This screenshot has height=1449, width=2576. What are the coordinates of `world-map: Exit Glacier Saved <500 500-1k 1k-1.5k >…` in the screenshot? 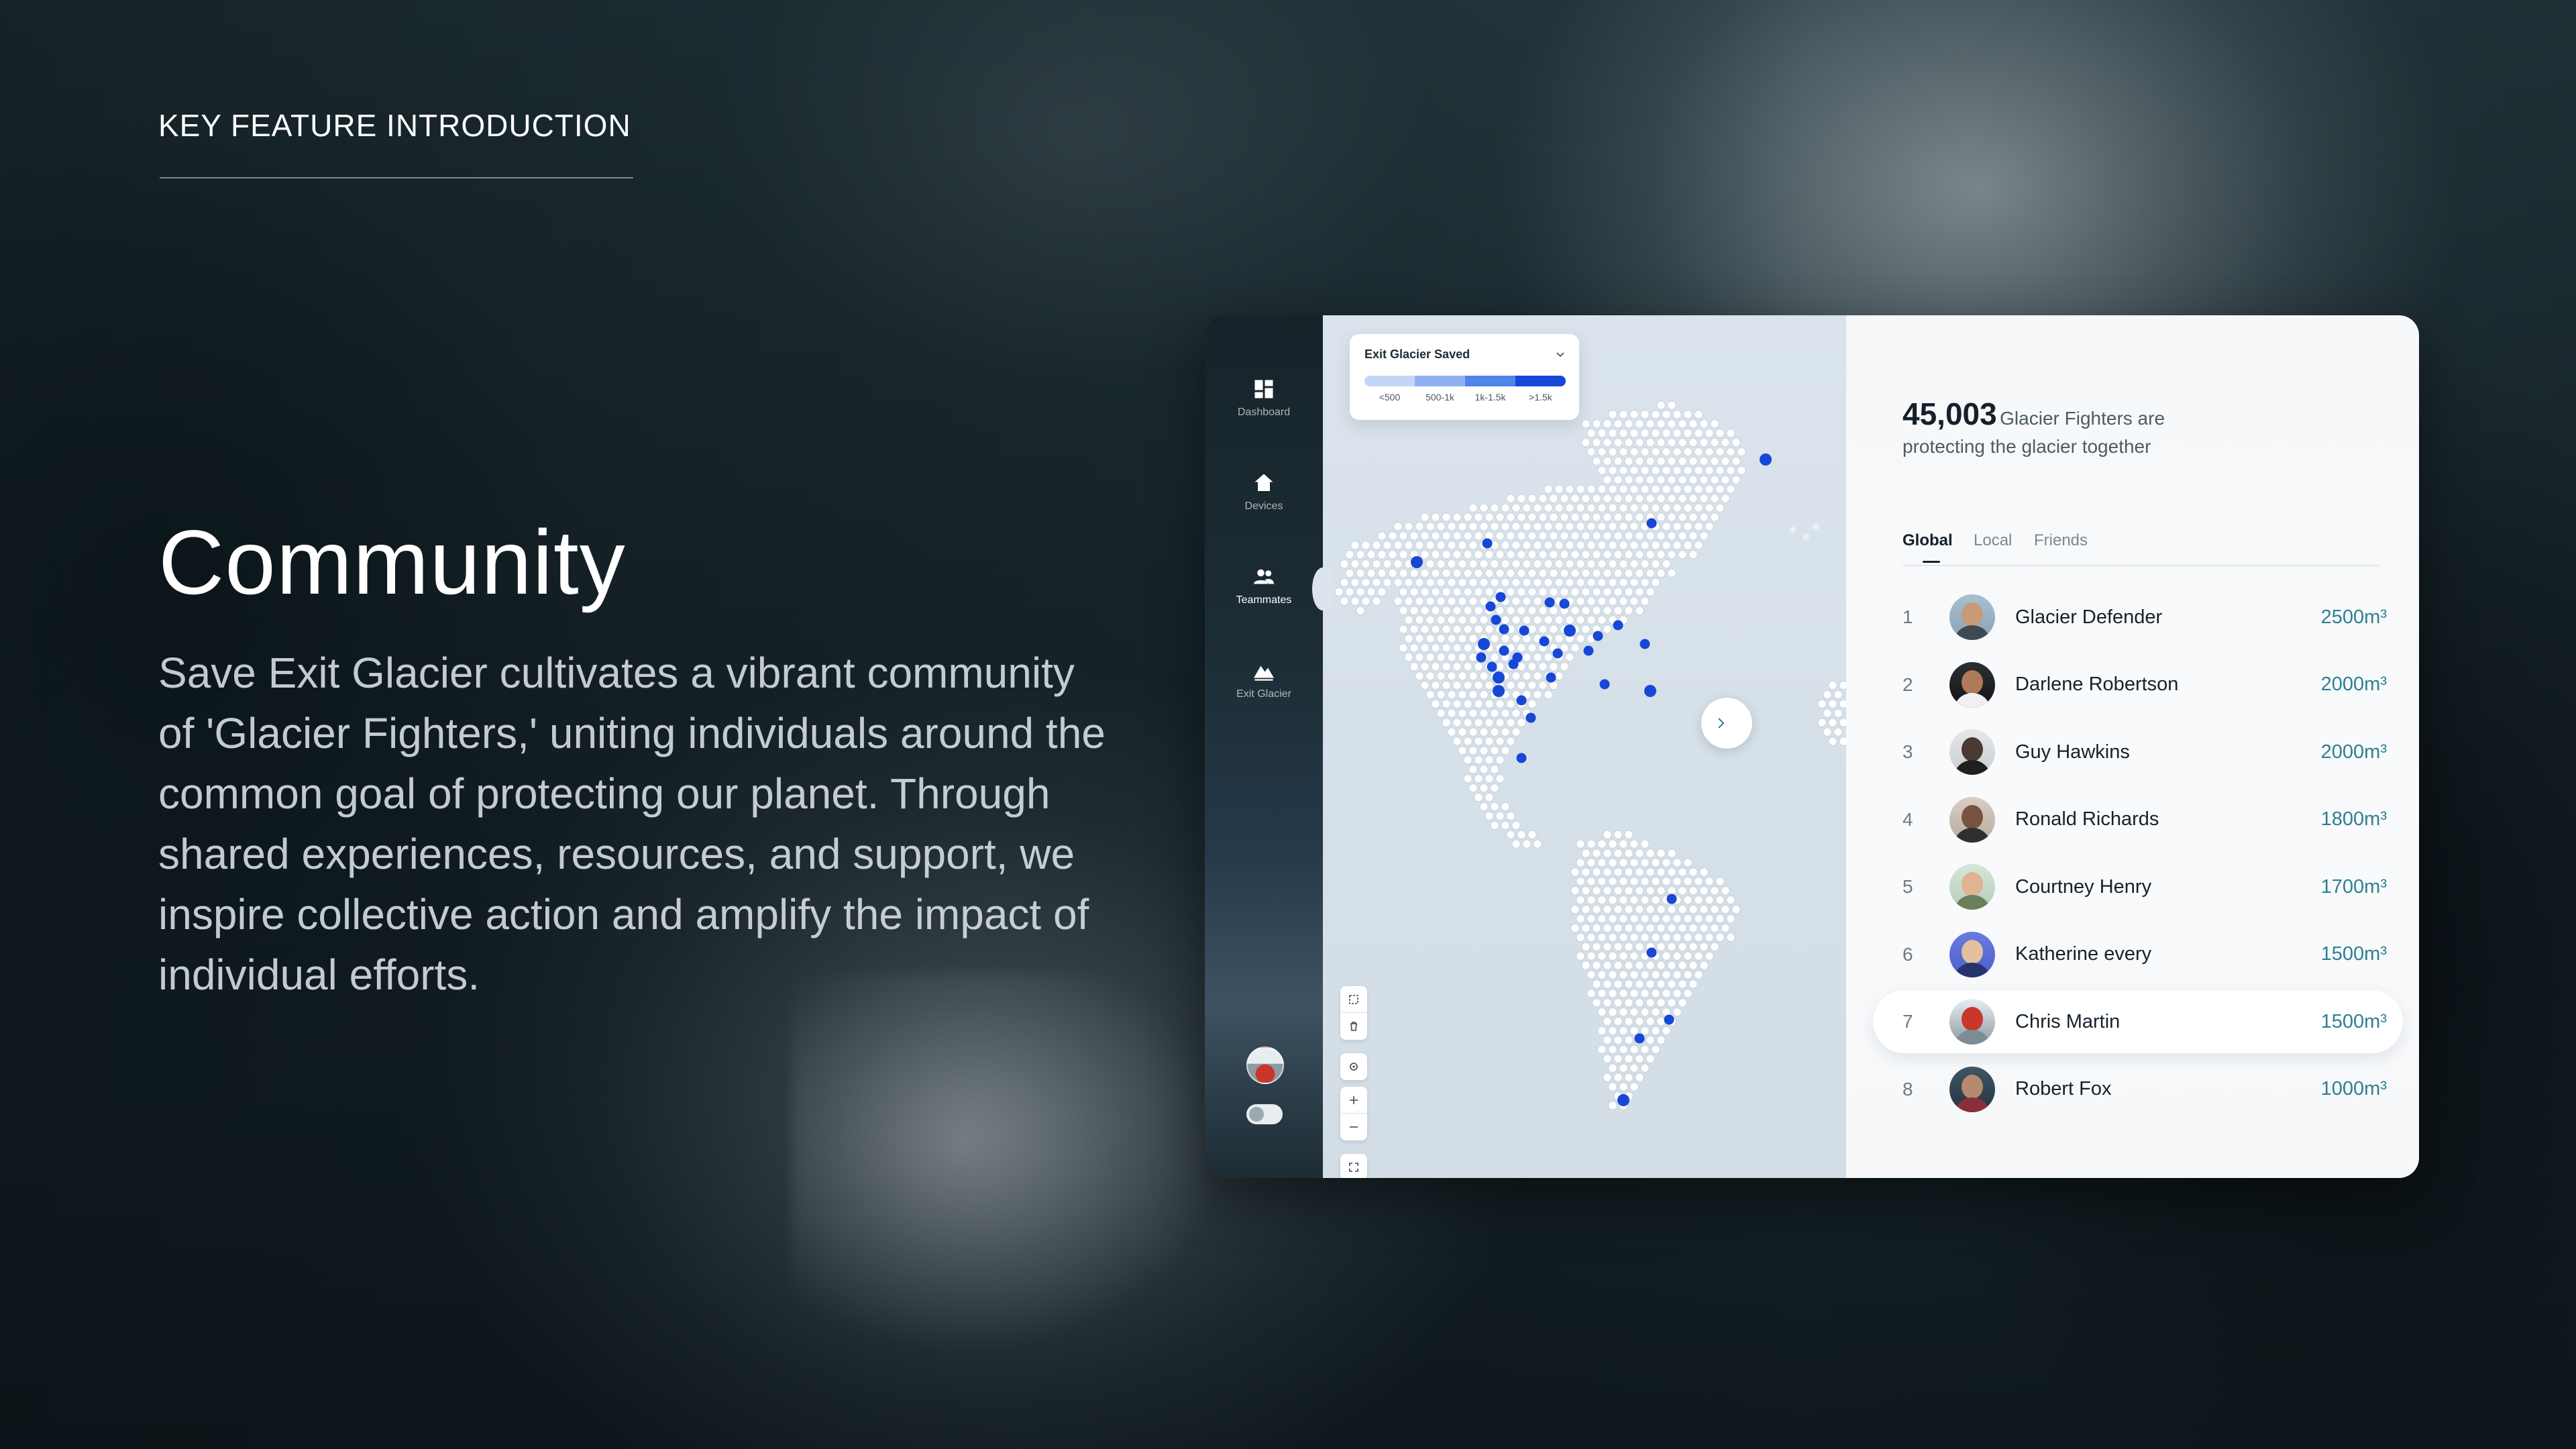 It's located at (1584, 746).